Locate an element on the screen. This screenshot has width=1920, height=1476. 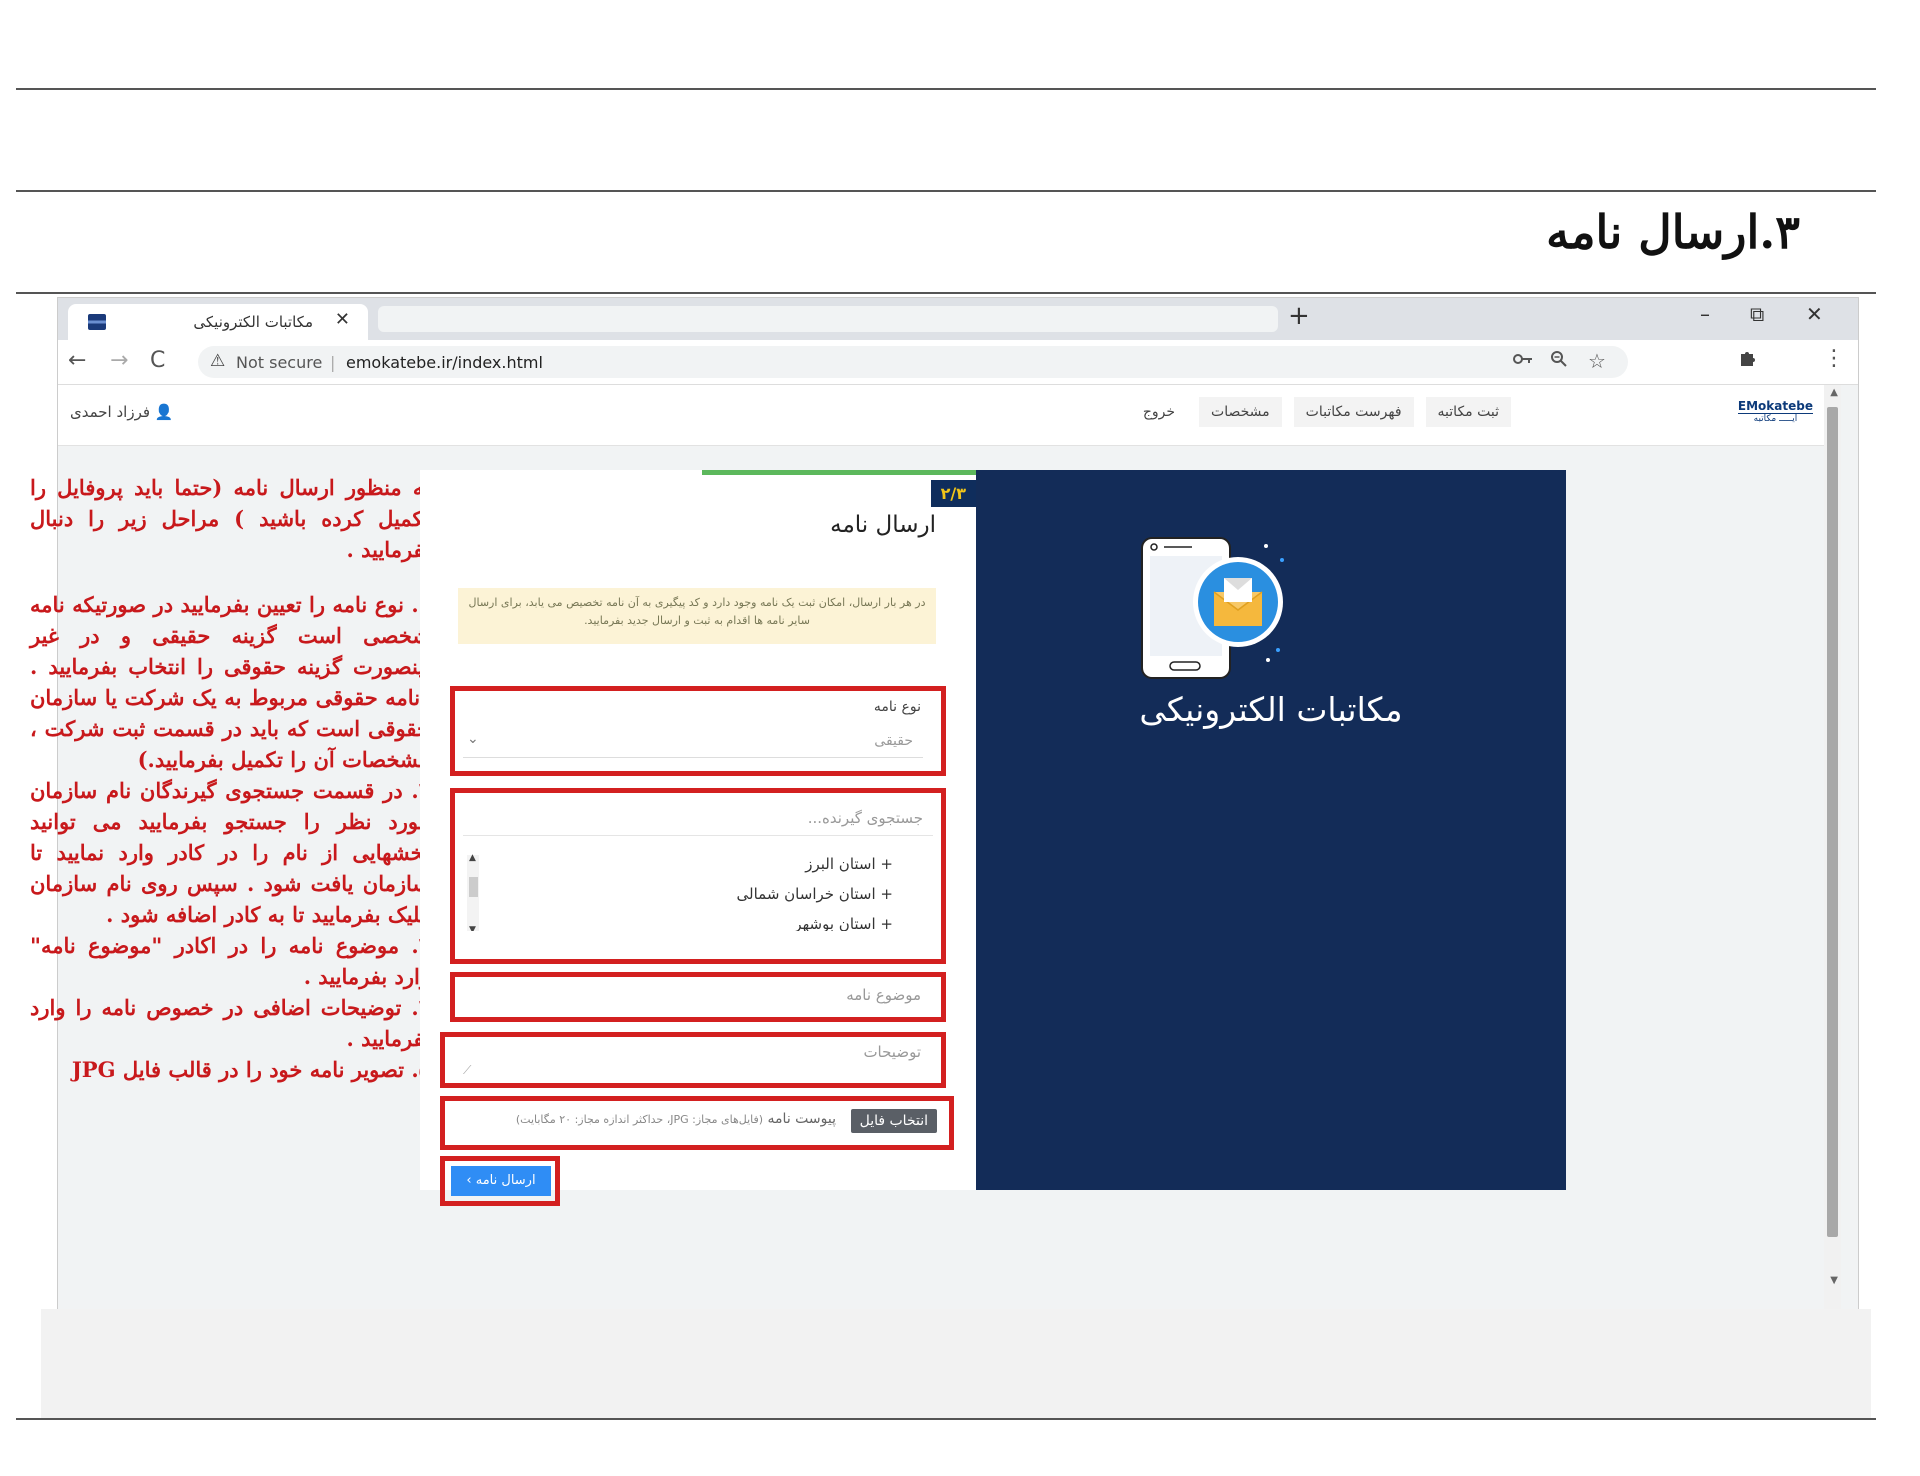
nav-menu: ثبت مکاتبه فهرست مکاتبات مشخصات خروج is located at coordinates (1320, 412).